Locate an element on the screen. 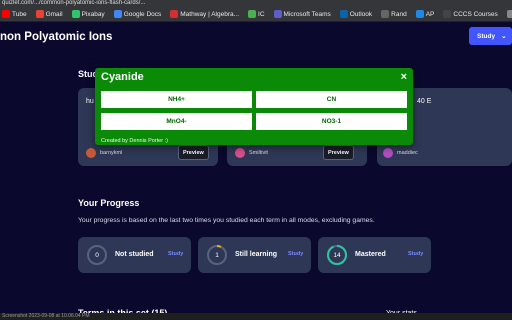  progress-still-learning: 1 Still learning Study is located at coordinates (254, 255).